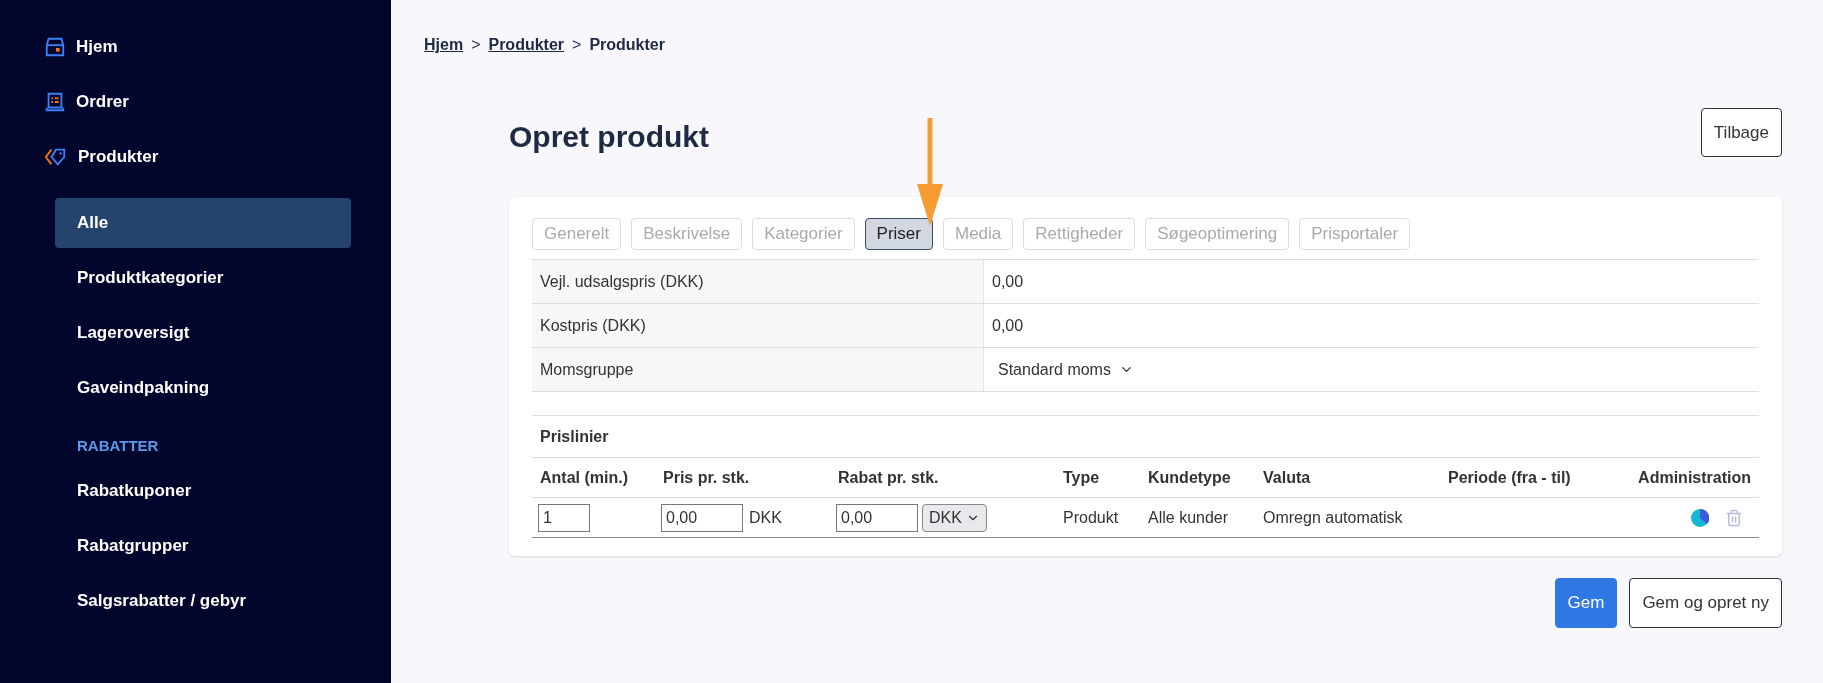 The height and width of the screenshot is (683, 1823). What do you see at coordinates (203, 223) in the screenshot?
I see `sidebar-item: Alle` at bounding box center [203, 223].